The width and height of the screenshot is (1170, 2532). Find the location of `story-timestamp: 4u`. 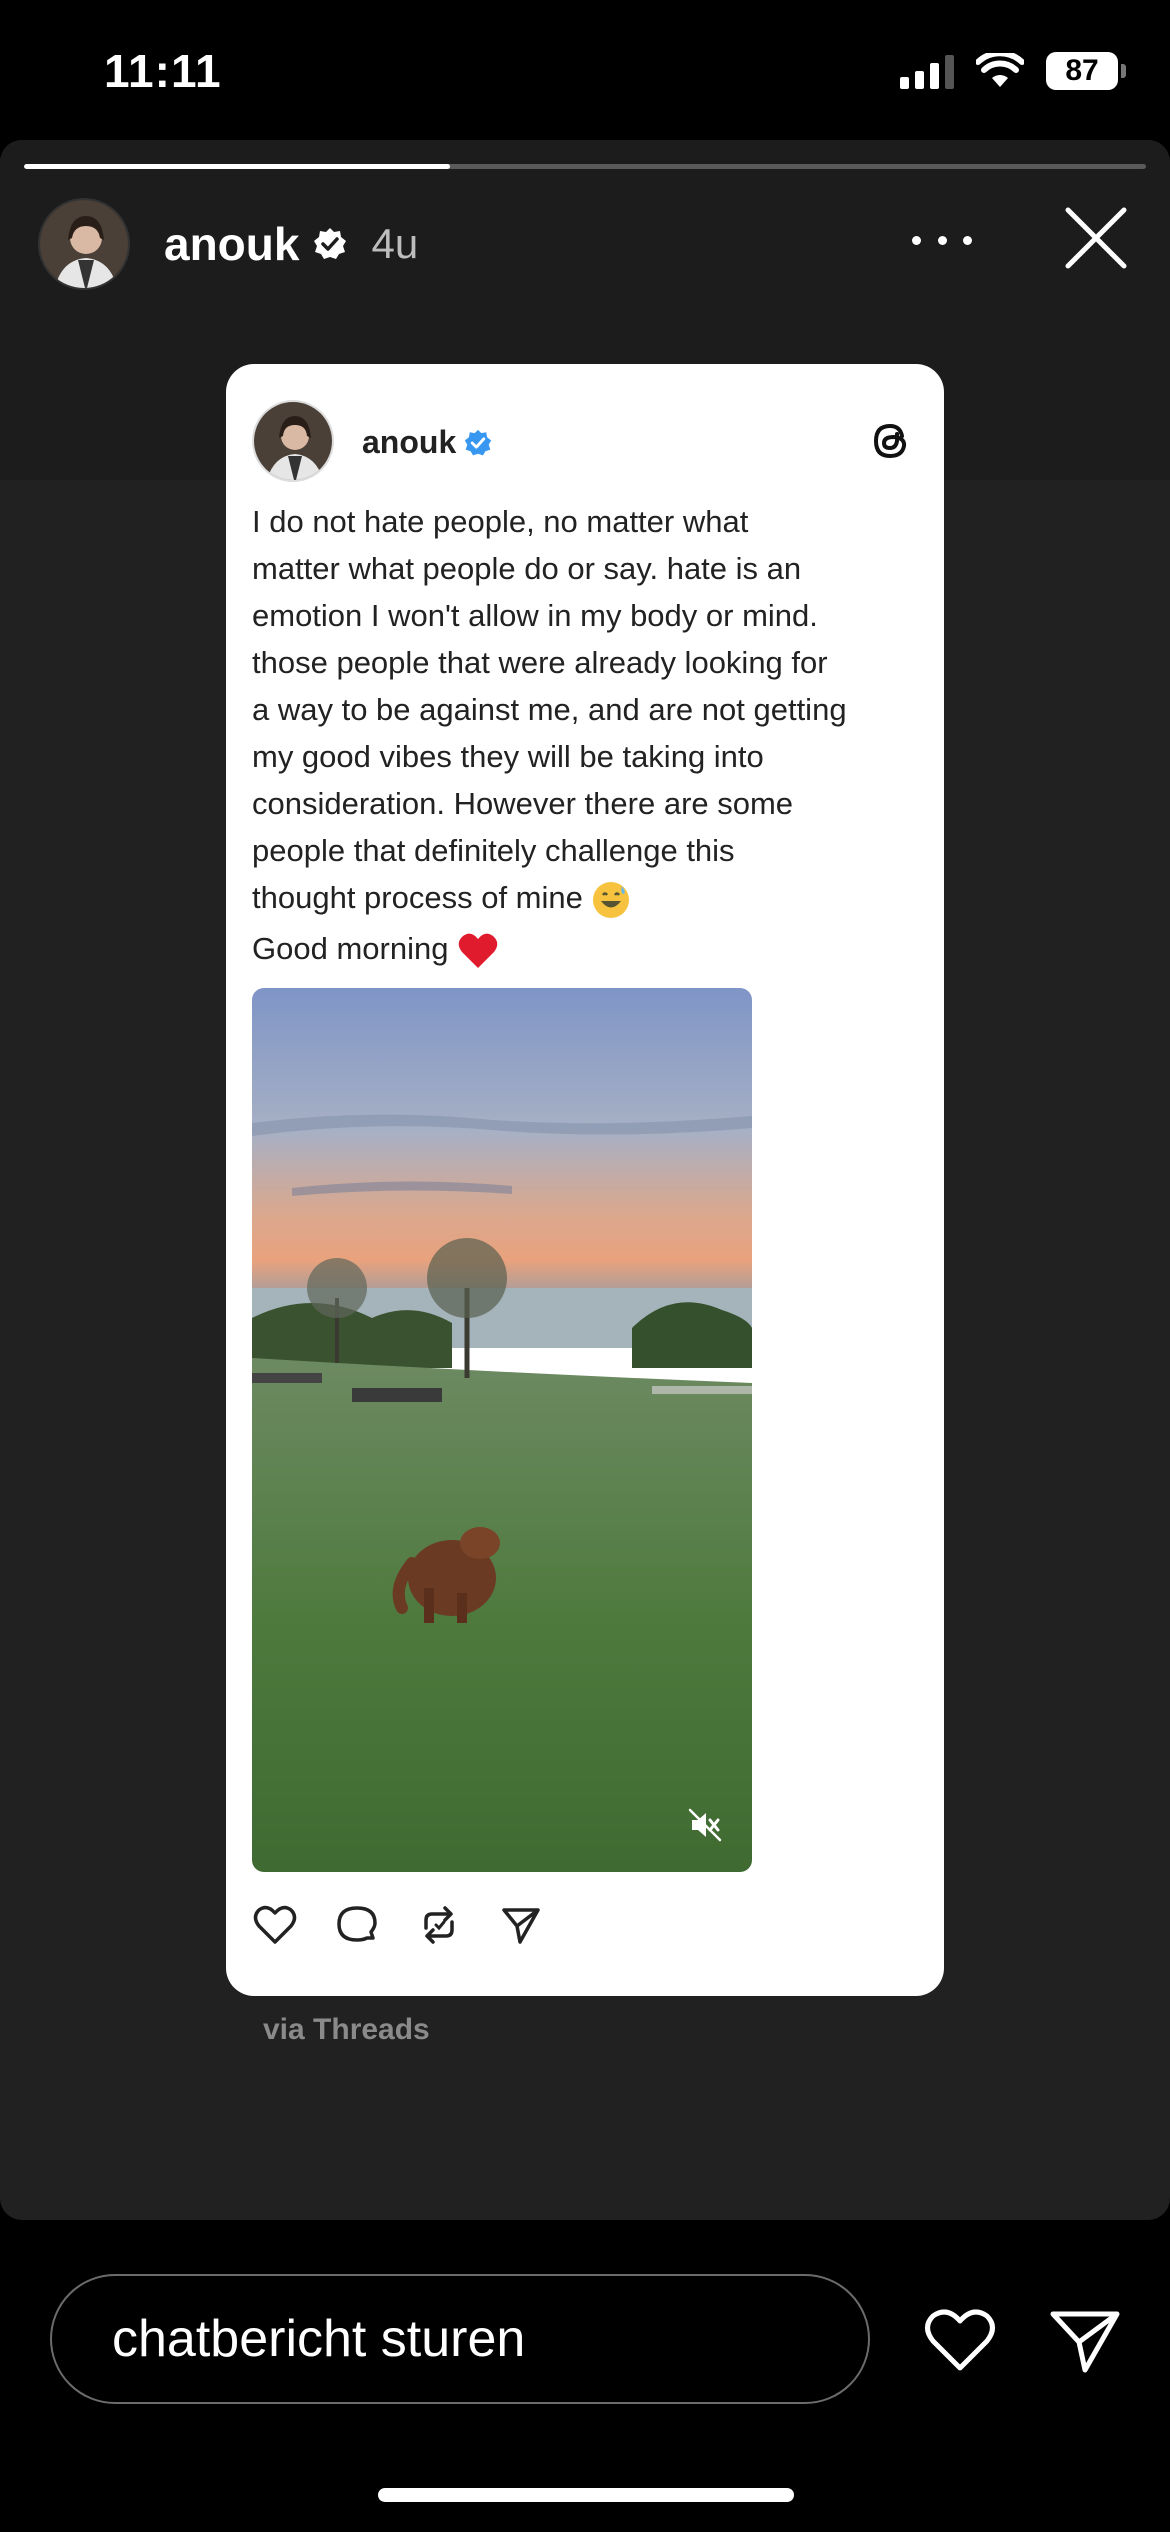

story-timestamp: 4u is located at coordinates (395, 243).